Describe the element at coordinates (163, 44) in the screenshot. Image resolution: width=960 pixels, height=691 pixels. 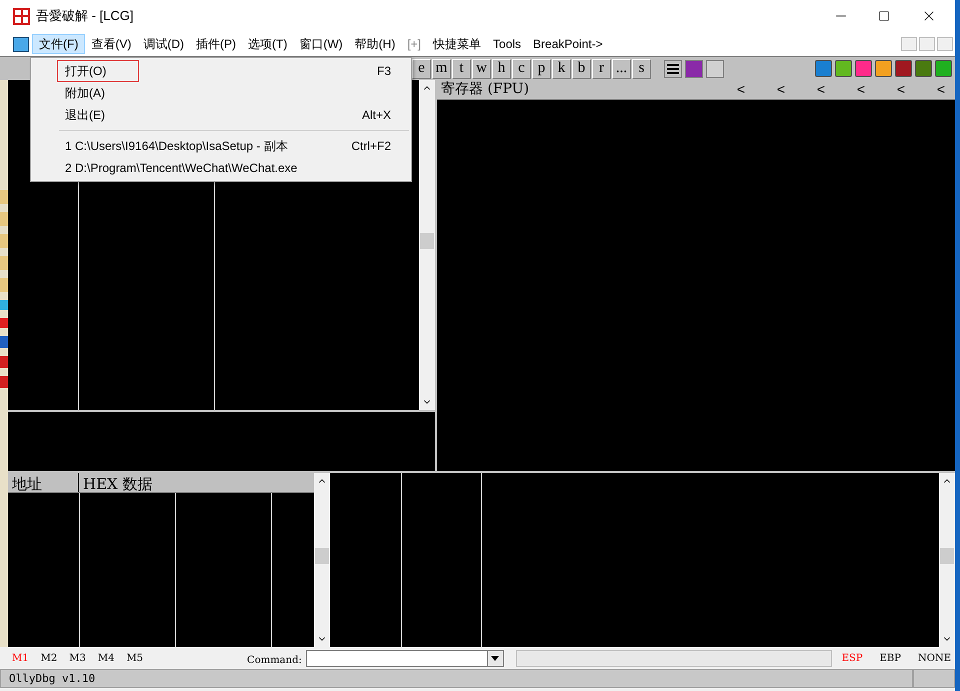
I see `menu-item: 调试(D)` at that location.